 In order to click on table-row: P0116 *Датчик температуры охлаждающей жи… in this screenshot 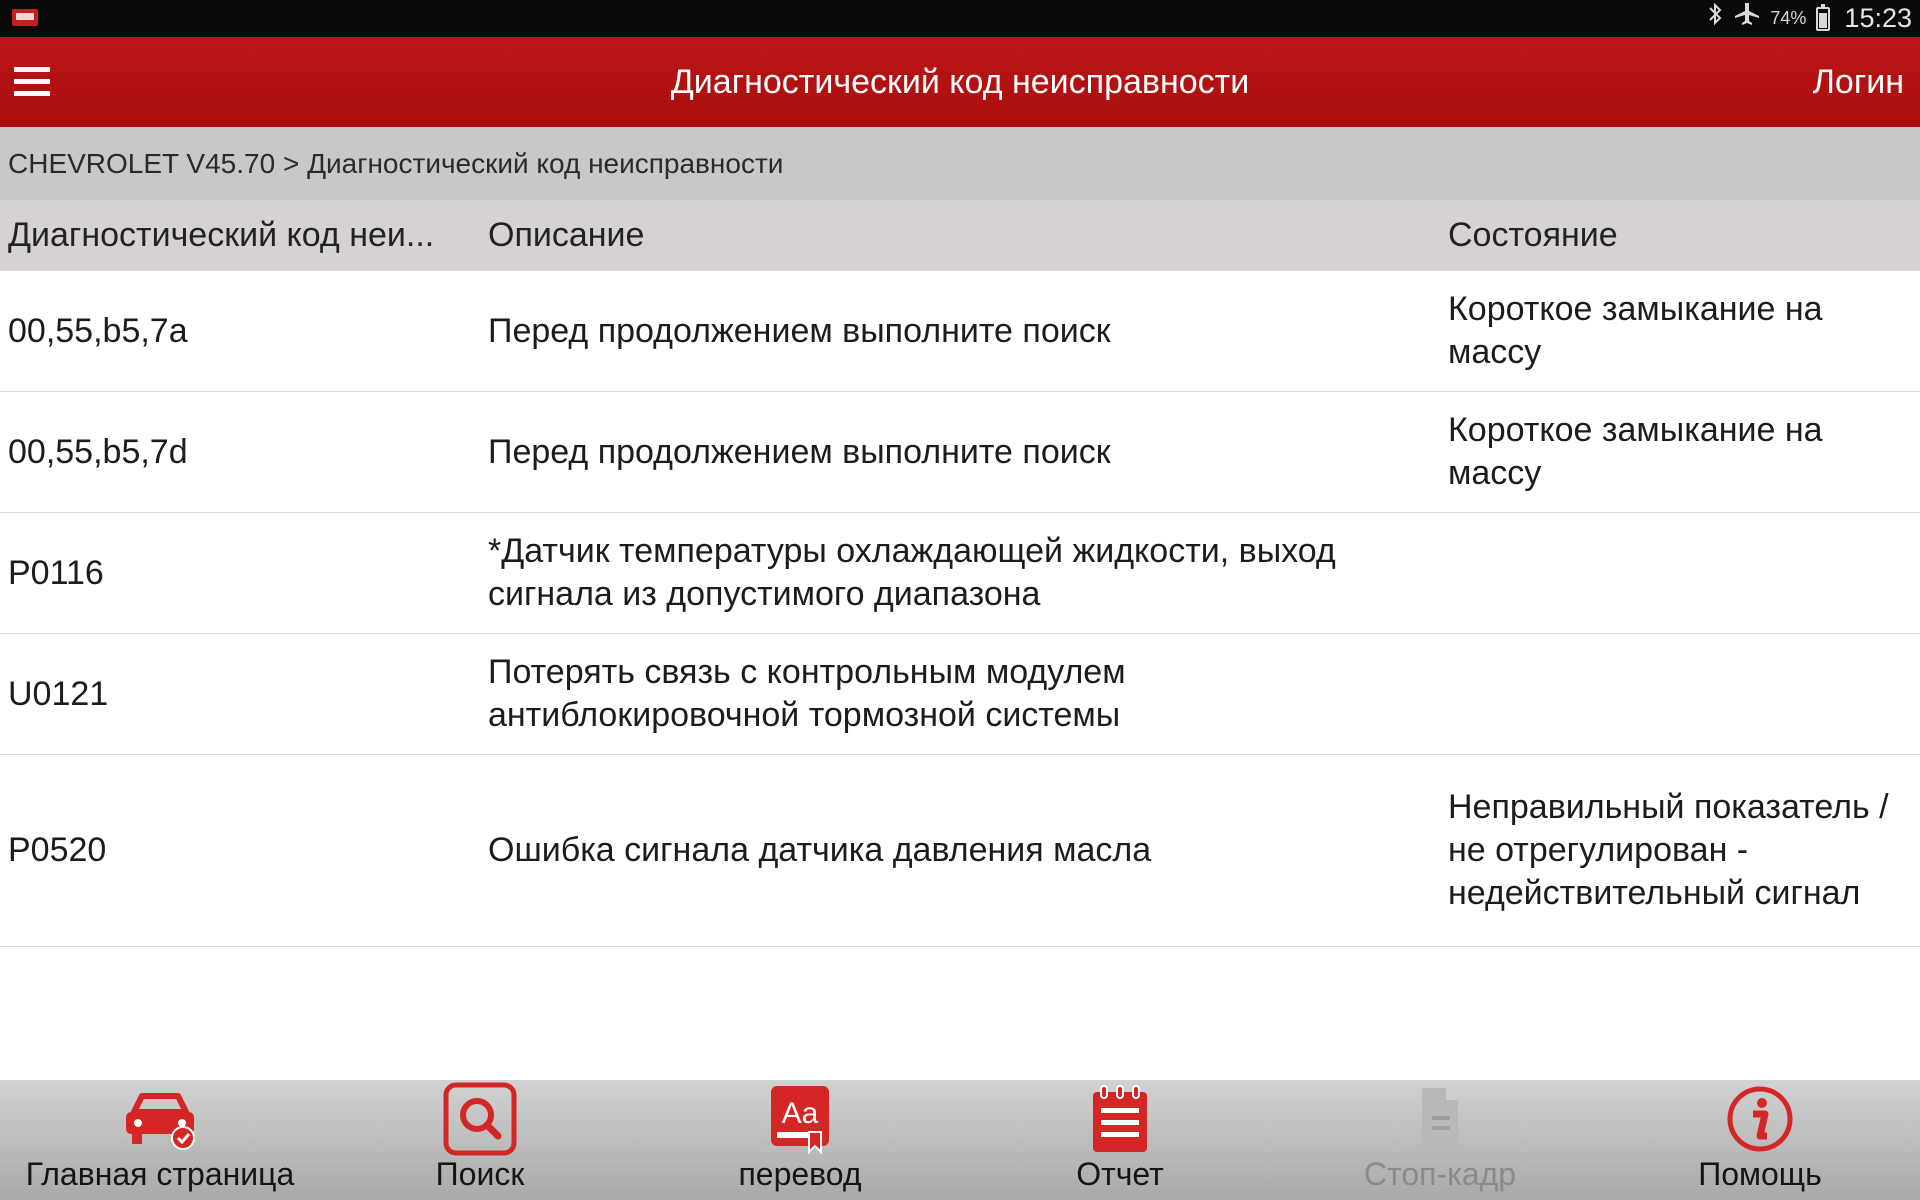, I will do `click(960, 573)`.